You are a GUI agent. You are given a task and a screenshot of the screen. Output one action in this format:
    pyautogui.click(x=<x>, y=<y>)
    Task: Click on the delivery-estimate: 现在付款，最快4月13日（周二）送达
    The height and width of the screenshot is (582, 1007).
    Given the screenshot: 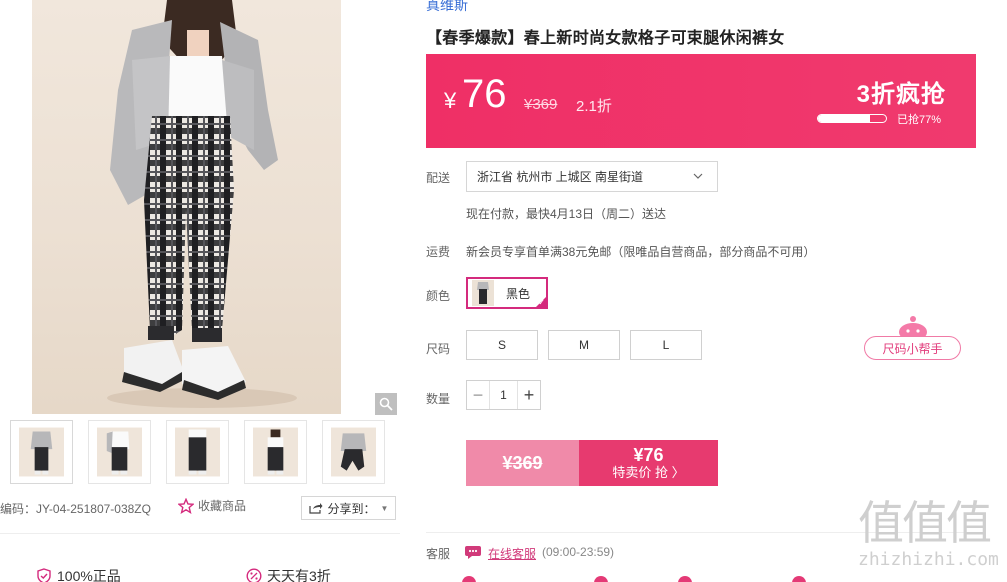 What is the action you would take?
    pyautogui.click(x=566, y=214)
    